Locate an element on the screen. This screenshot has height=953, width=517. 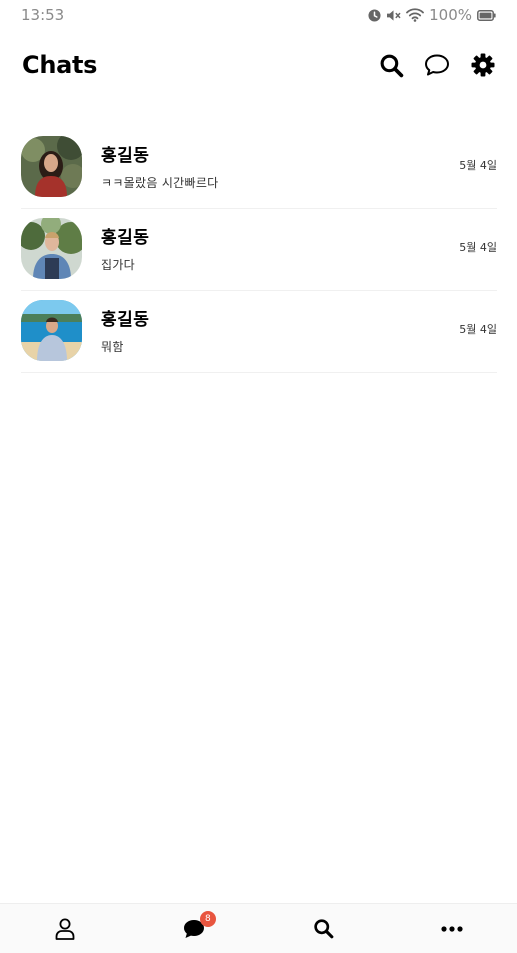
battery-icon is located at coordinates (486, 15).